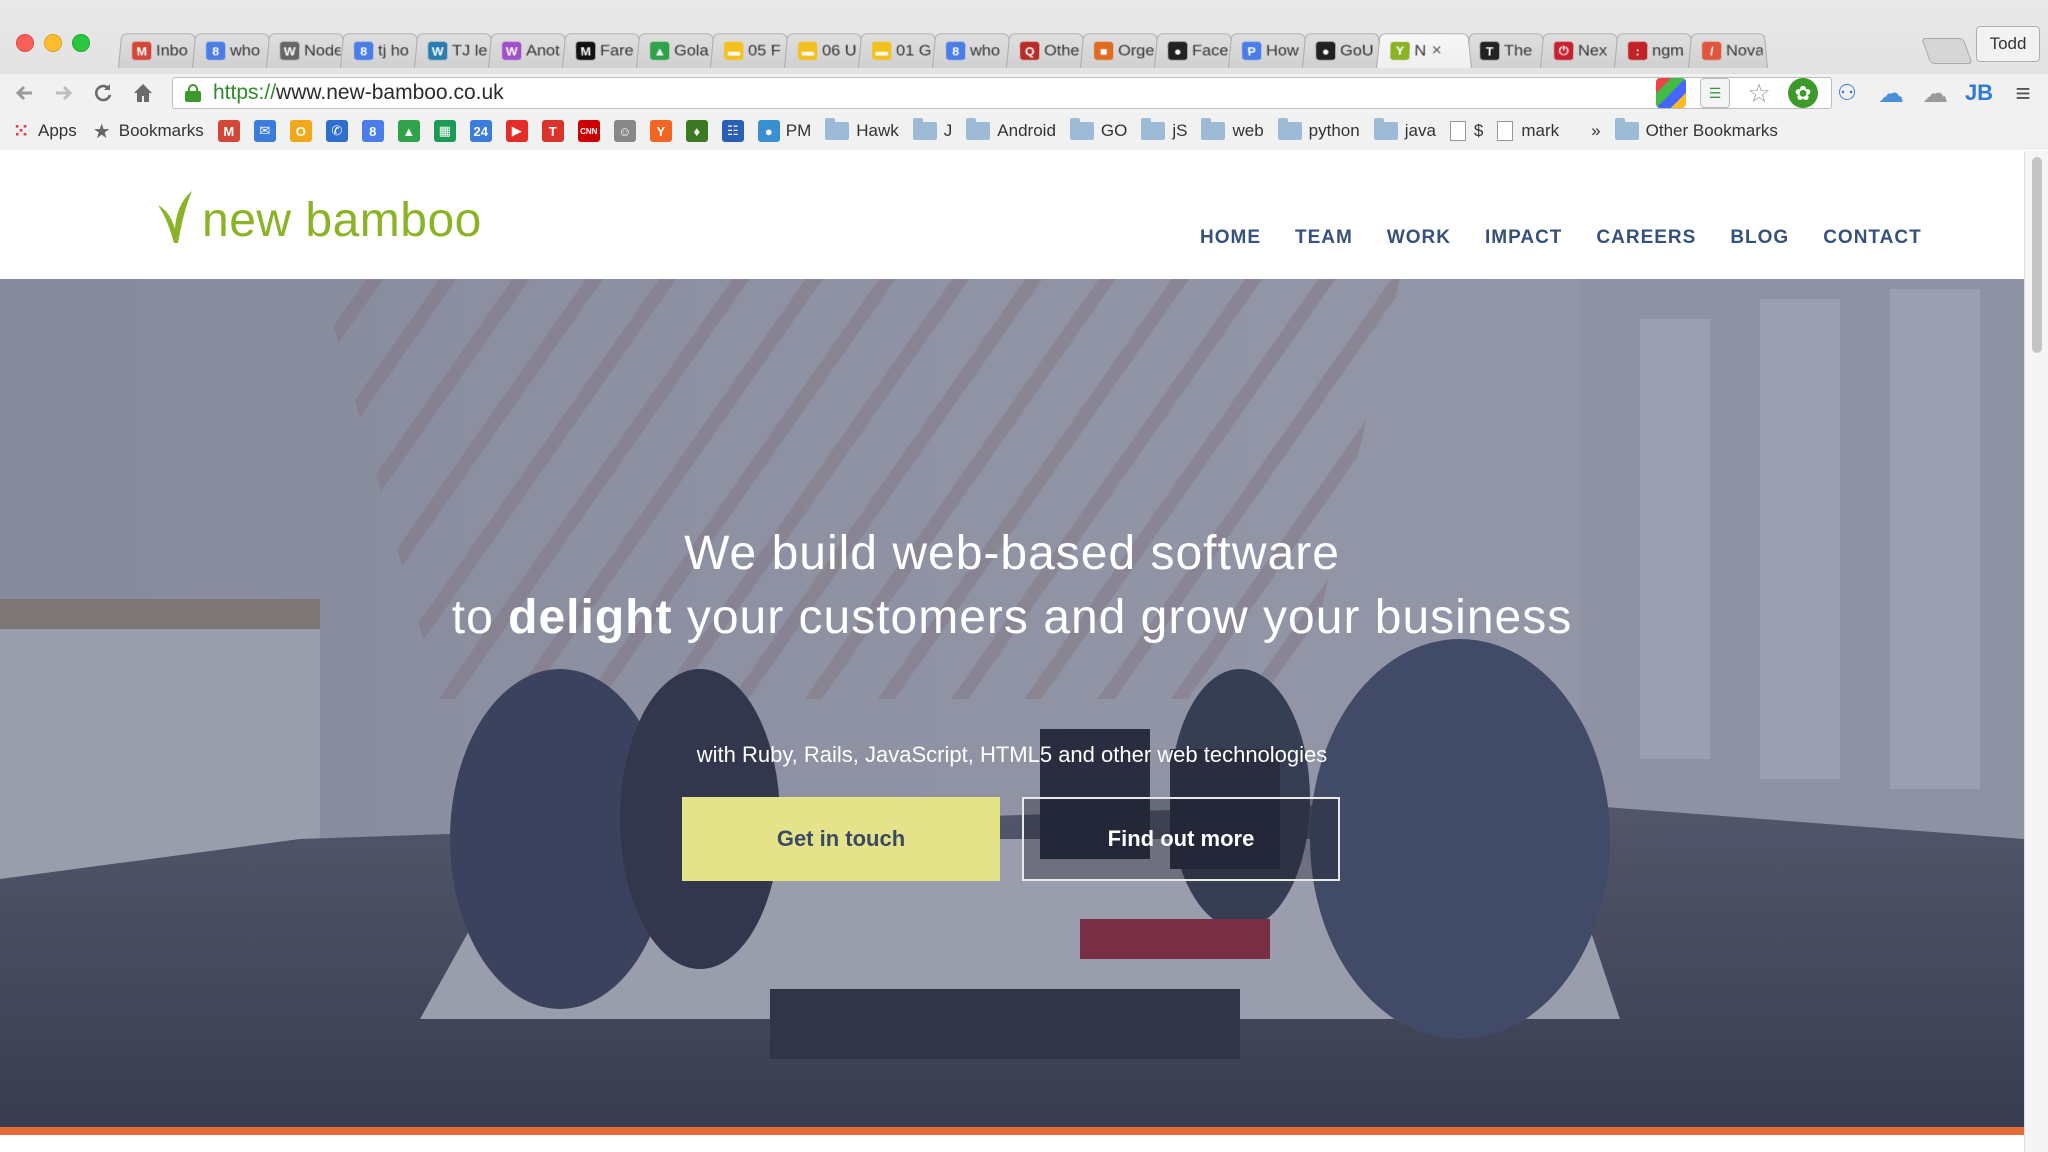 The width and height of the screenshot is (2048, 1152). What do you see at coordinates (1872, 238) in the screenshot?
I see `nav-contact: CONTACT` at bounding box center [1872, 238].